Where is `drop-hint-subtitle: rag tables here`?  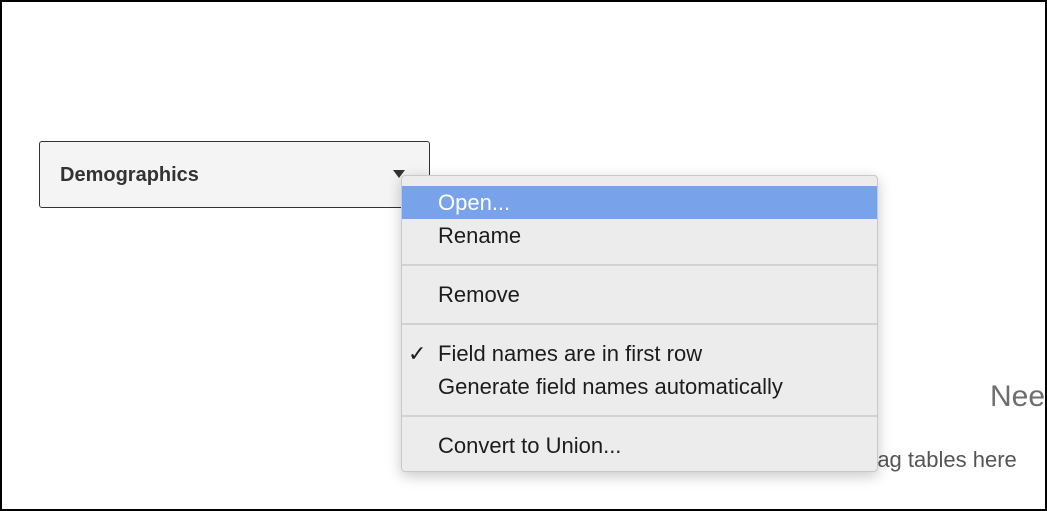 drop-hint-subtitle: rag tables here is located at coordinates (943, 459).